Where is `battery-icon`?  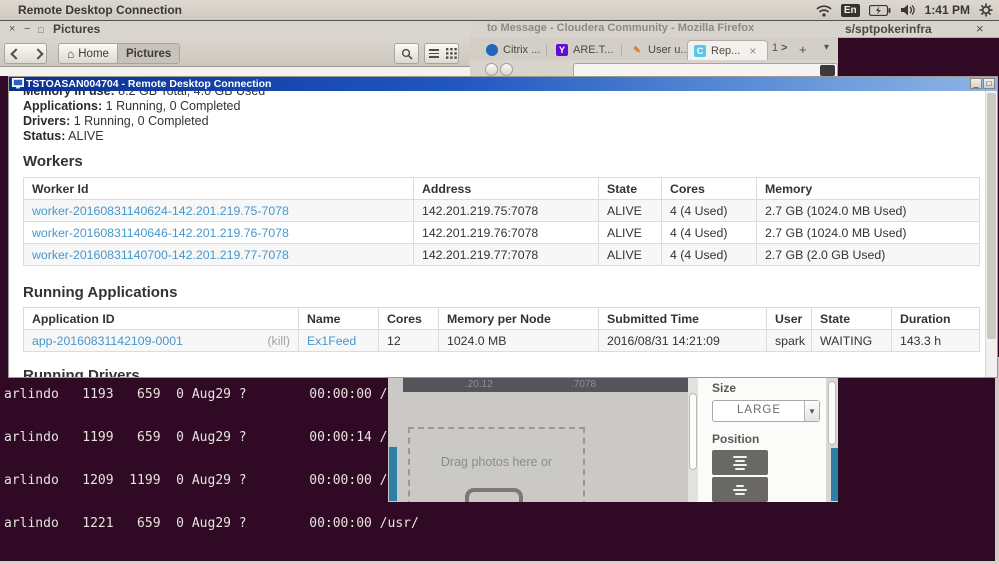 battery-icon is located at coordinates (879, 10).